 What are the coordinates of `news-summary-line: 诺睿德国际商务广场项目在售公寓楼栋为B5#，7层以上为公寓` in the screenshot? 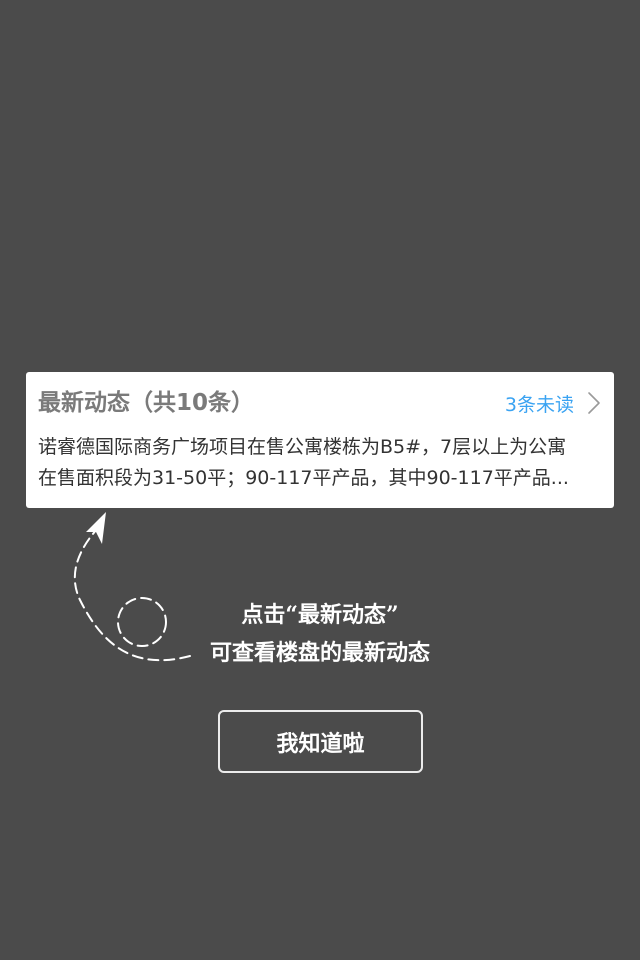 It's located at (302, 447).